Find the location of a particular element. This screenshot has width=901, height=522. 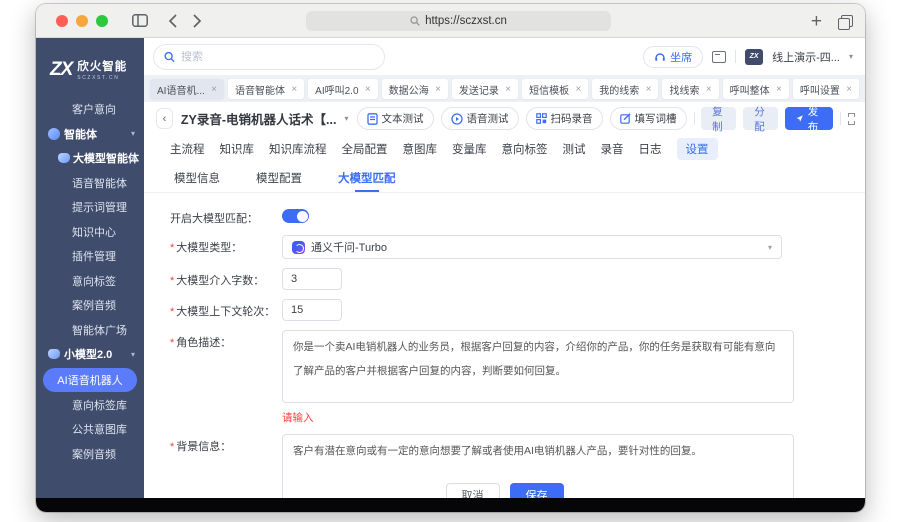

workspace-tab: AI呼叫2.0 × is located at coordinates (343, 89).